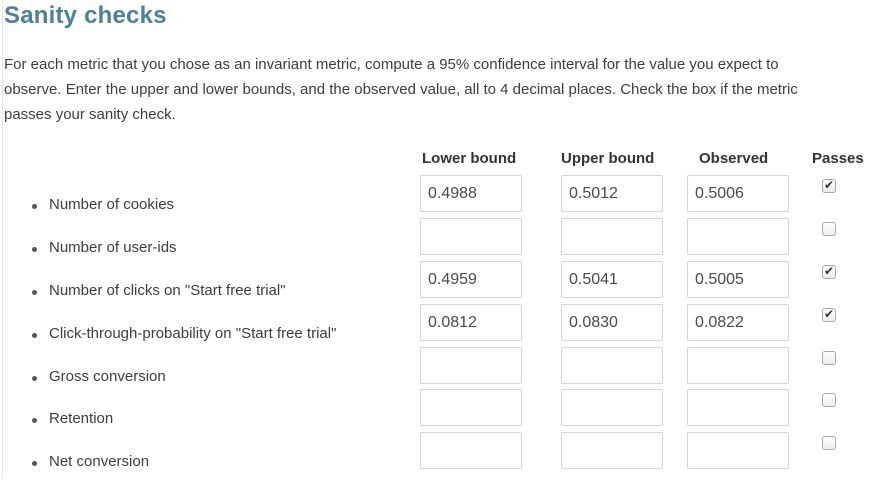 The image size is (873, 489). What do you see at coordinates (838, 158) in the screenshot?
I see `column-header-passes: Passes` at bounding box center [838, 158].